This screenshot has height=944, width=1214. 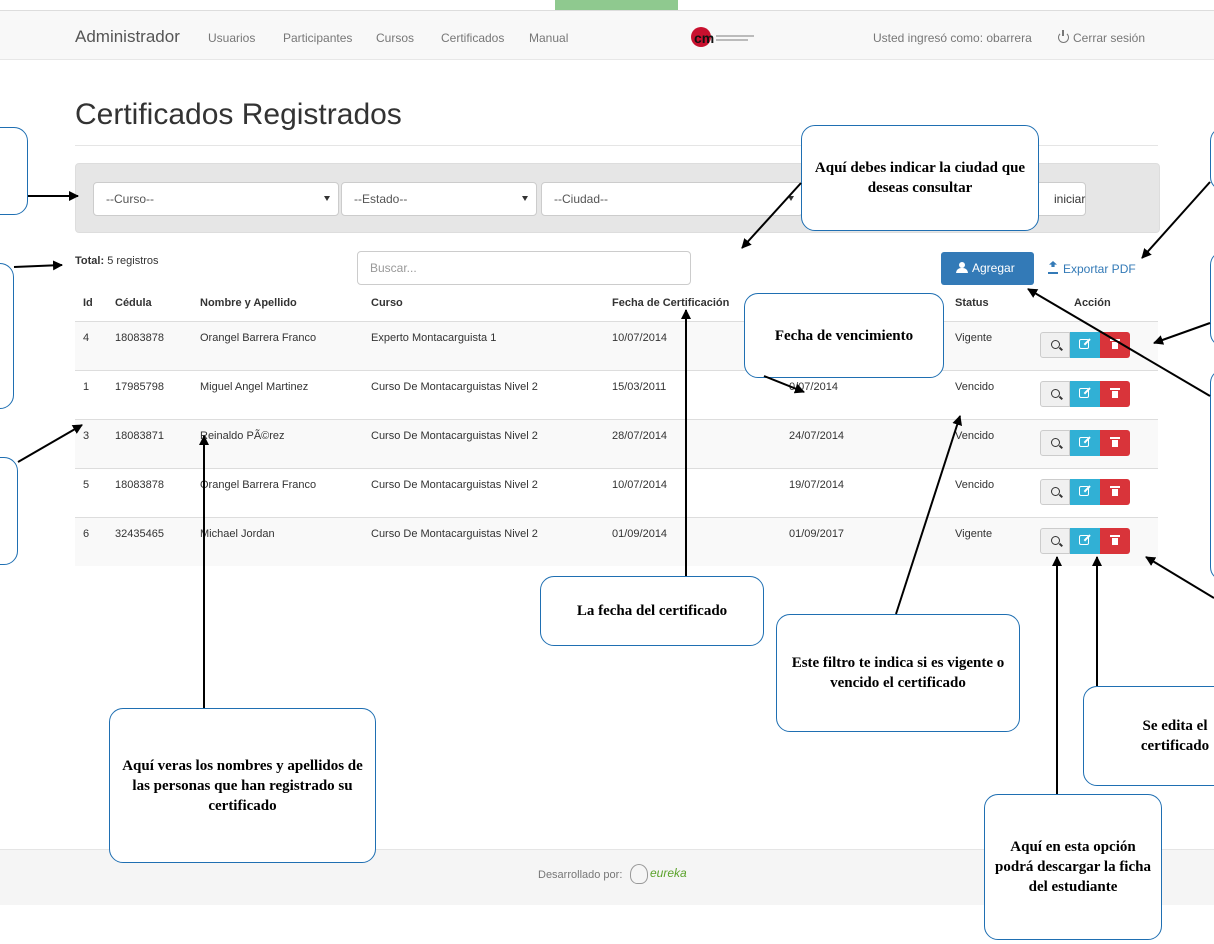 What do you see at coordinates (639, 387) in the screenshot?
I see `cell-fecha: 15/03/2011` at bounding box center [639, 387].